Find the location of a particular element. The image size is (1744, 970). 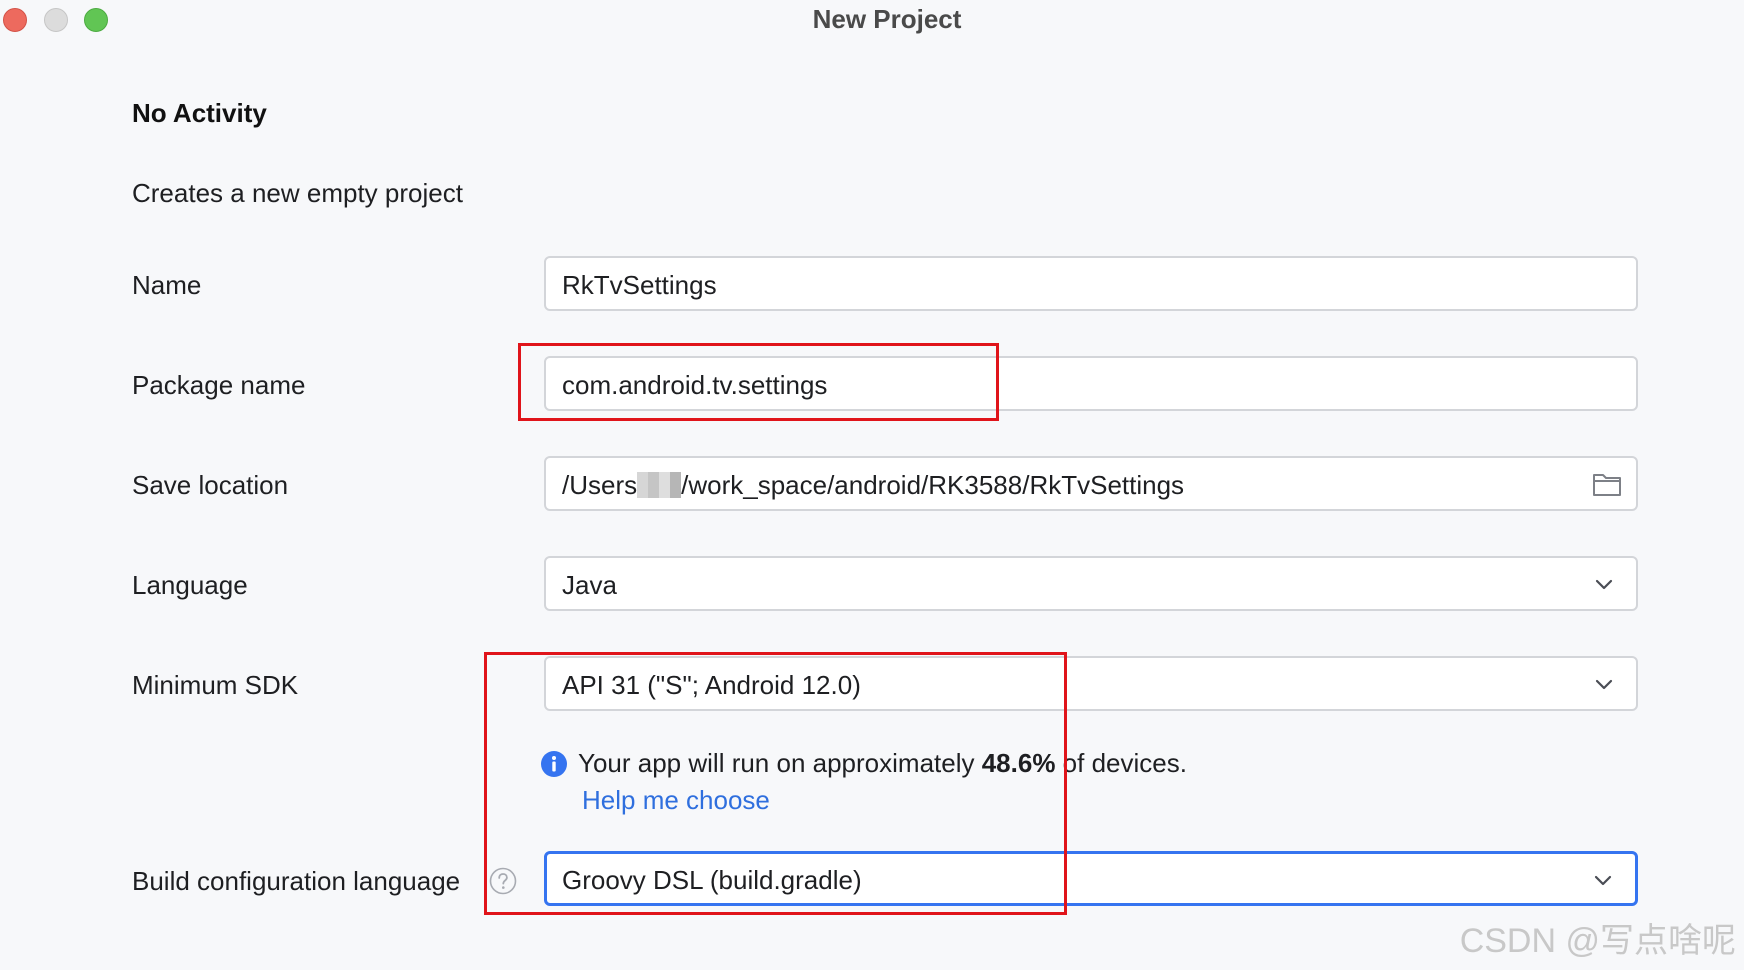

minimum-sdk-select: API 31 ("S"; Android 12.0) is located at coordinates (1091, 683).